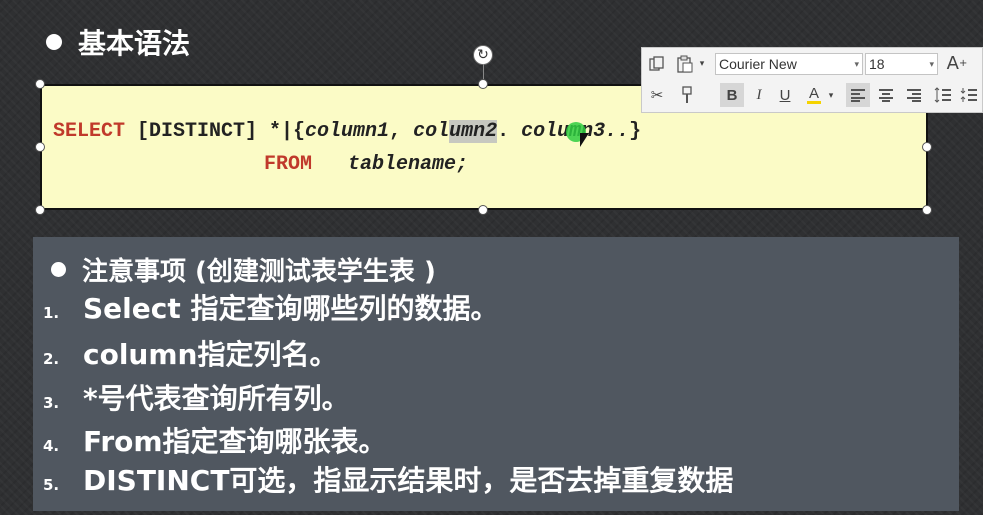 The height and width of the screenshot is (515, 983). Describe the element at coordinates (408, 480) in the screenshot. I see `list-text: DISTINCT可选，指显示结果时，是否去掉重复数据` at that location.